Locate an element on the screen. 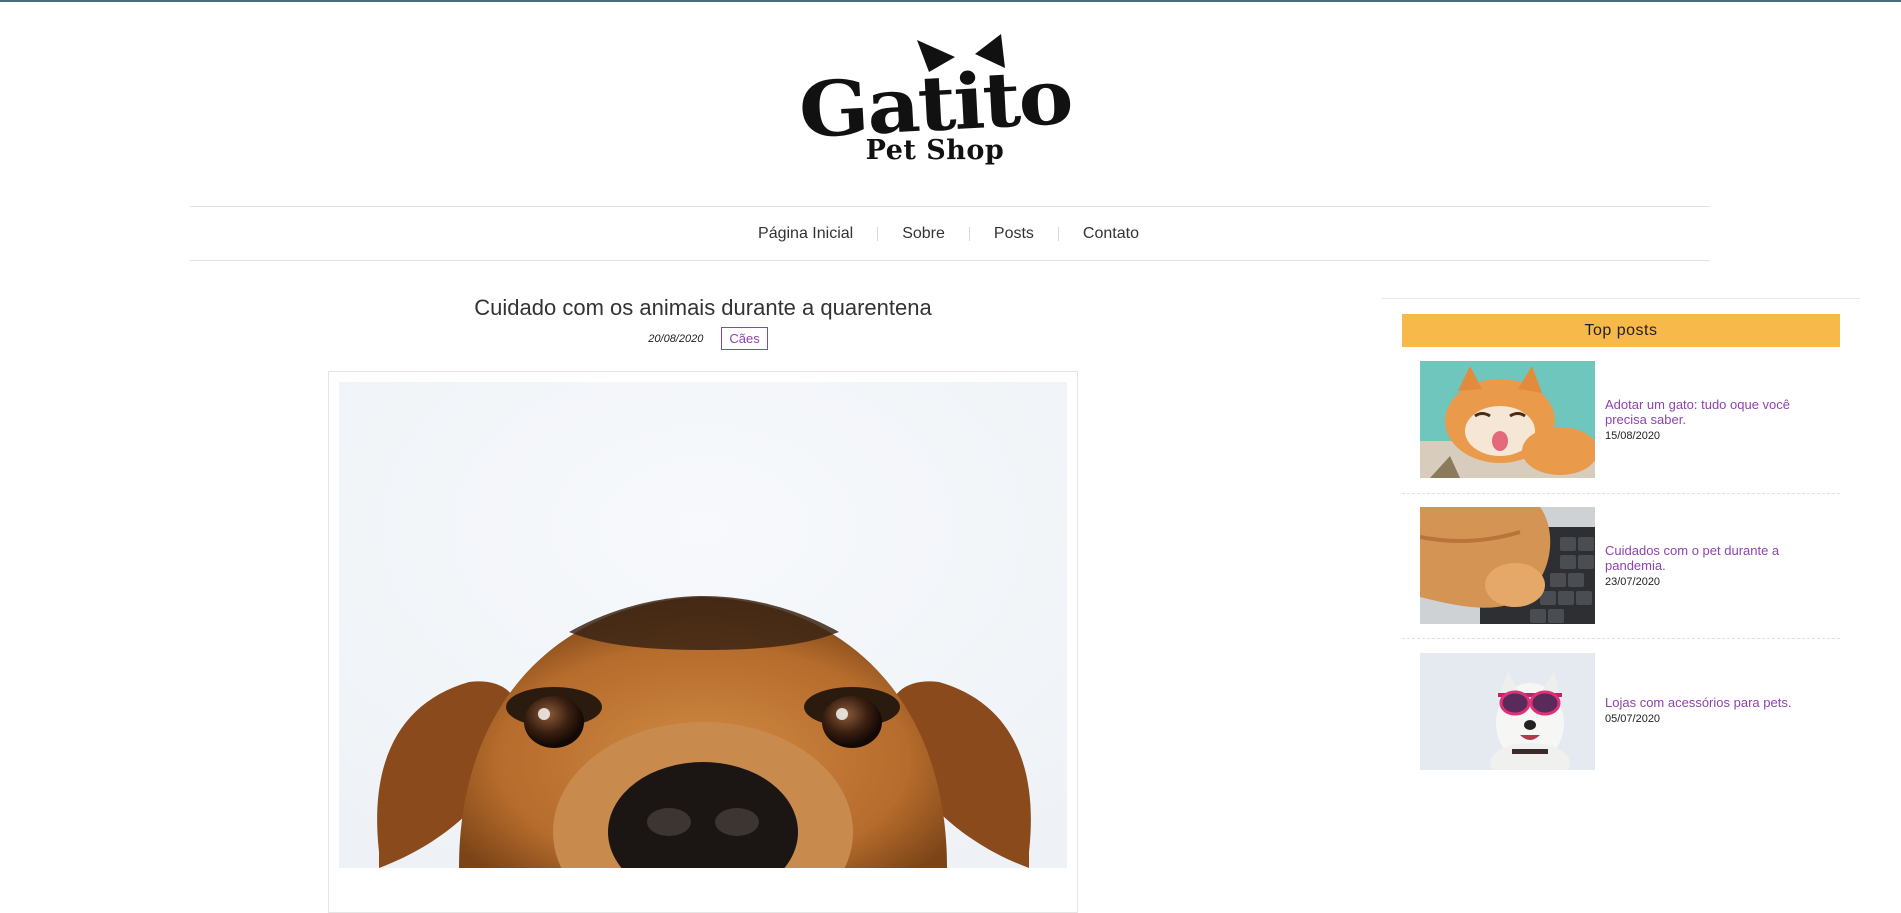 This screenshot has width=1901, height=913. category-tag: Cães is located at coordinates (744, 338).